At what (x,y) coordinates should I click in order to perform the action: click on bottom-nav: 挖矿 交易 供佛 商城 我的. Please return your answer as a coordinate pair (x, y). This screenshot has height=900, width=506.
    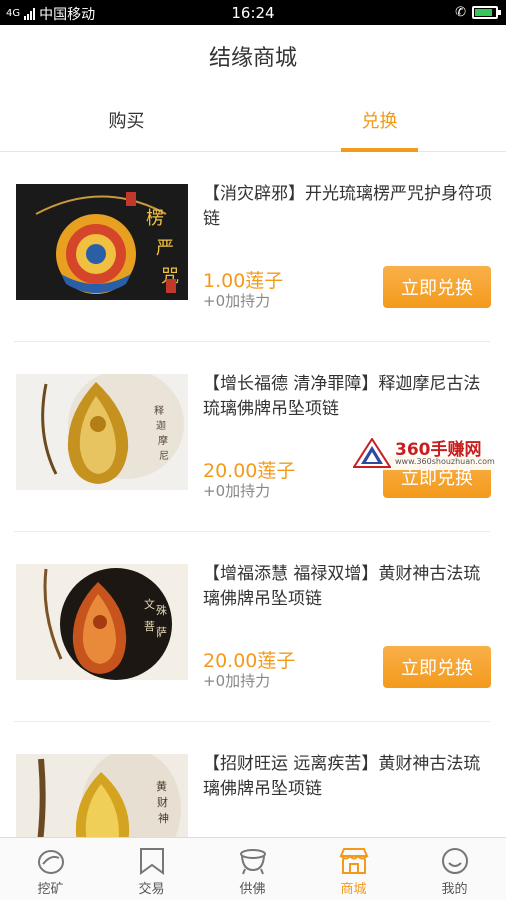
    Looking at the image, I should click on (253, 868).